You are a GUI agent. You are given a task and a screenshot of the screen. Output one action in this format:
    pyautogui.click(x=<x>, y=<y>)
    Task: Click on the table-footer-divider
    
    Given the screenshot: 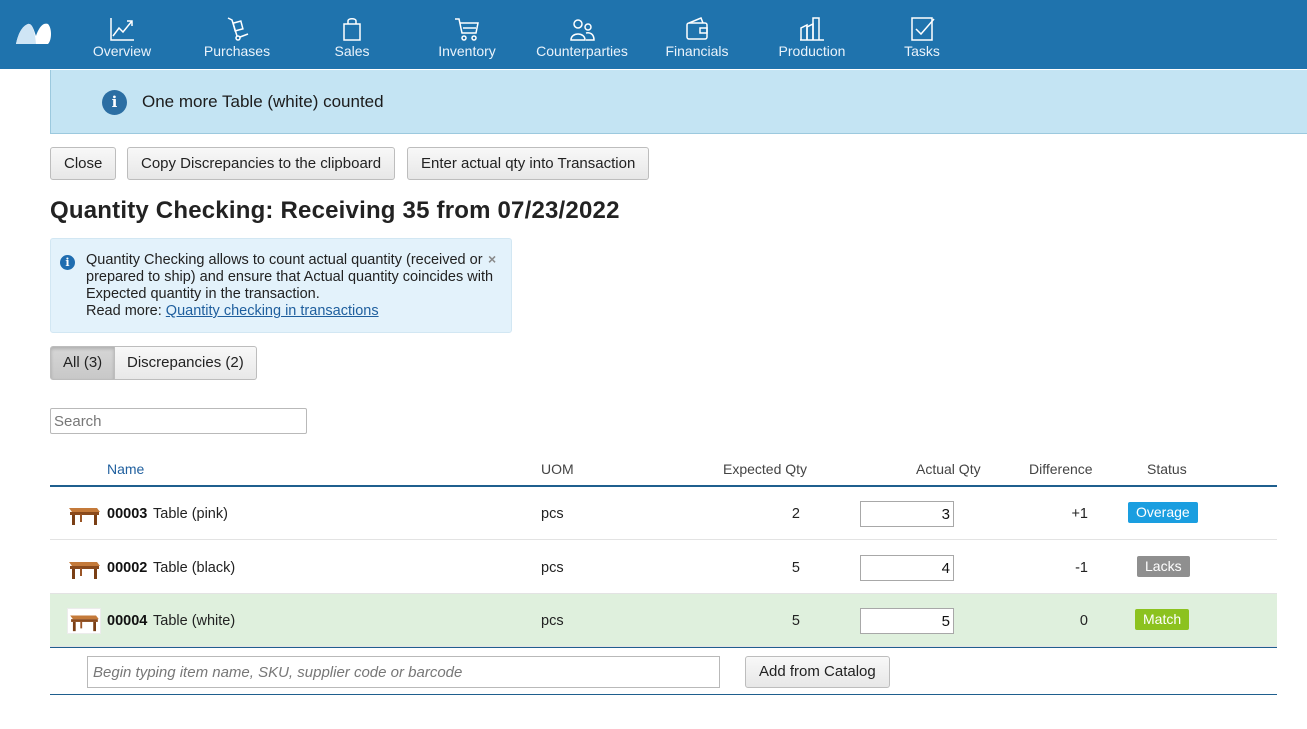 What is the action you would take?
    pyautogui.click(x=663, y=647)
    